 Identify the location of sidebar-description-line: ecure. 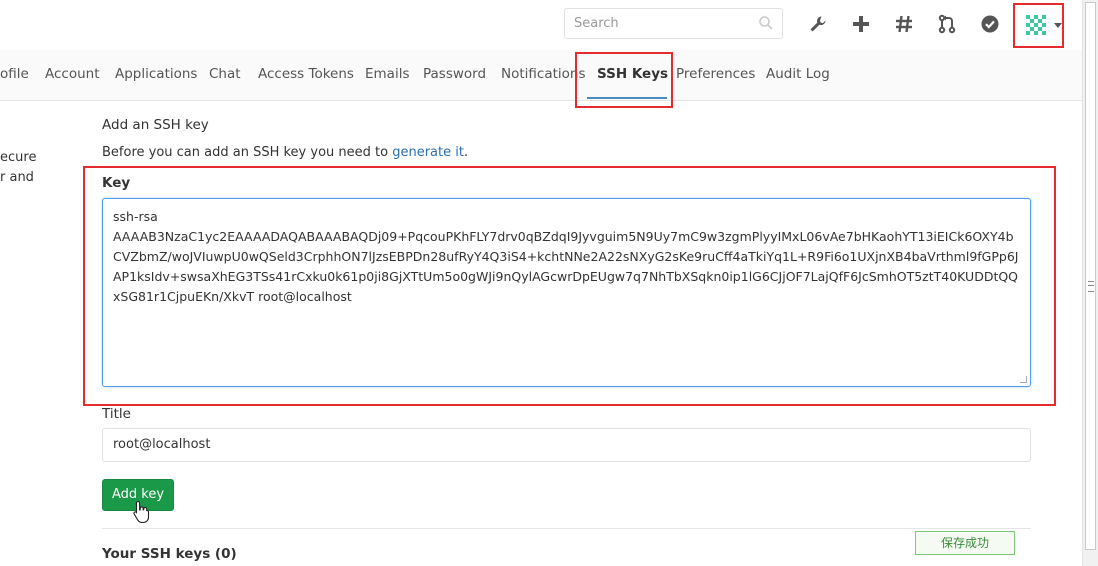
(18, 157).